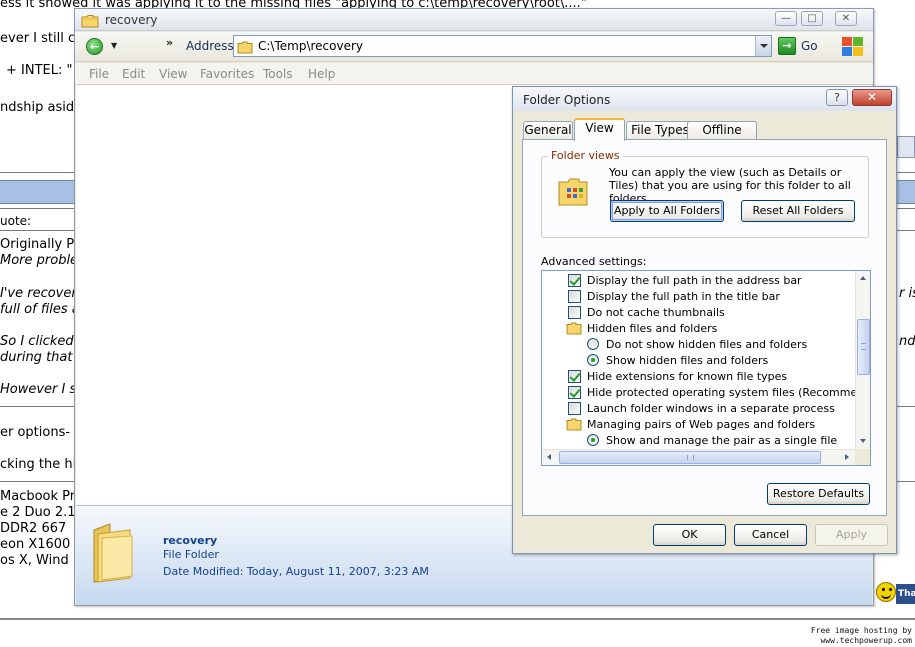  I want to click on scrollbar-corner, so click(862, 457).